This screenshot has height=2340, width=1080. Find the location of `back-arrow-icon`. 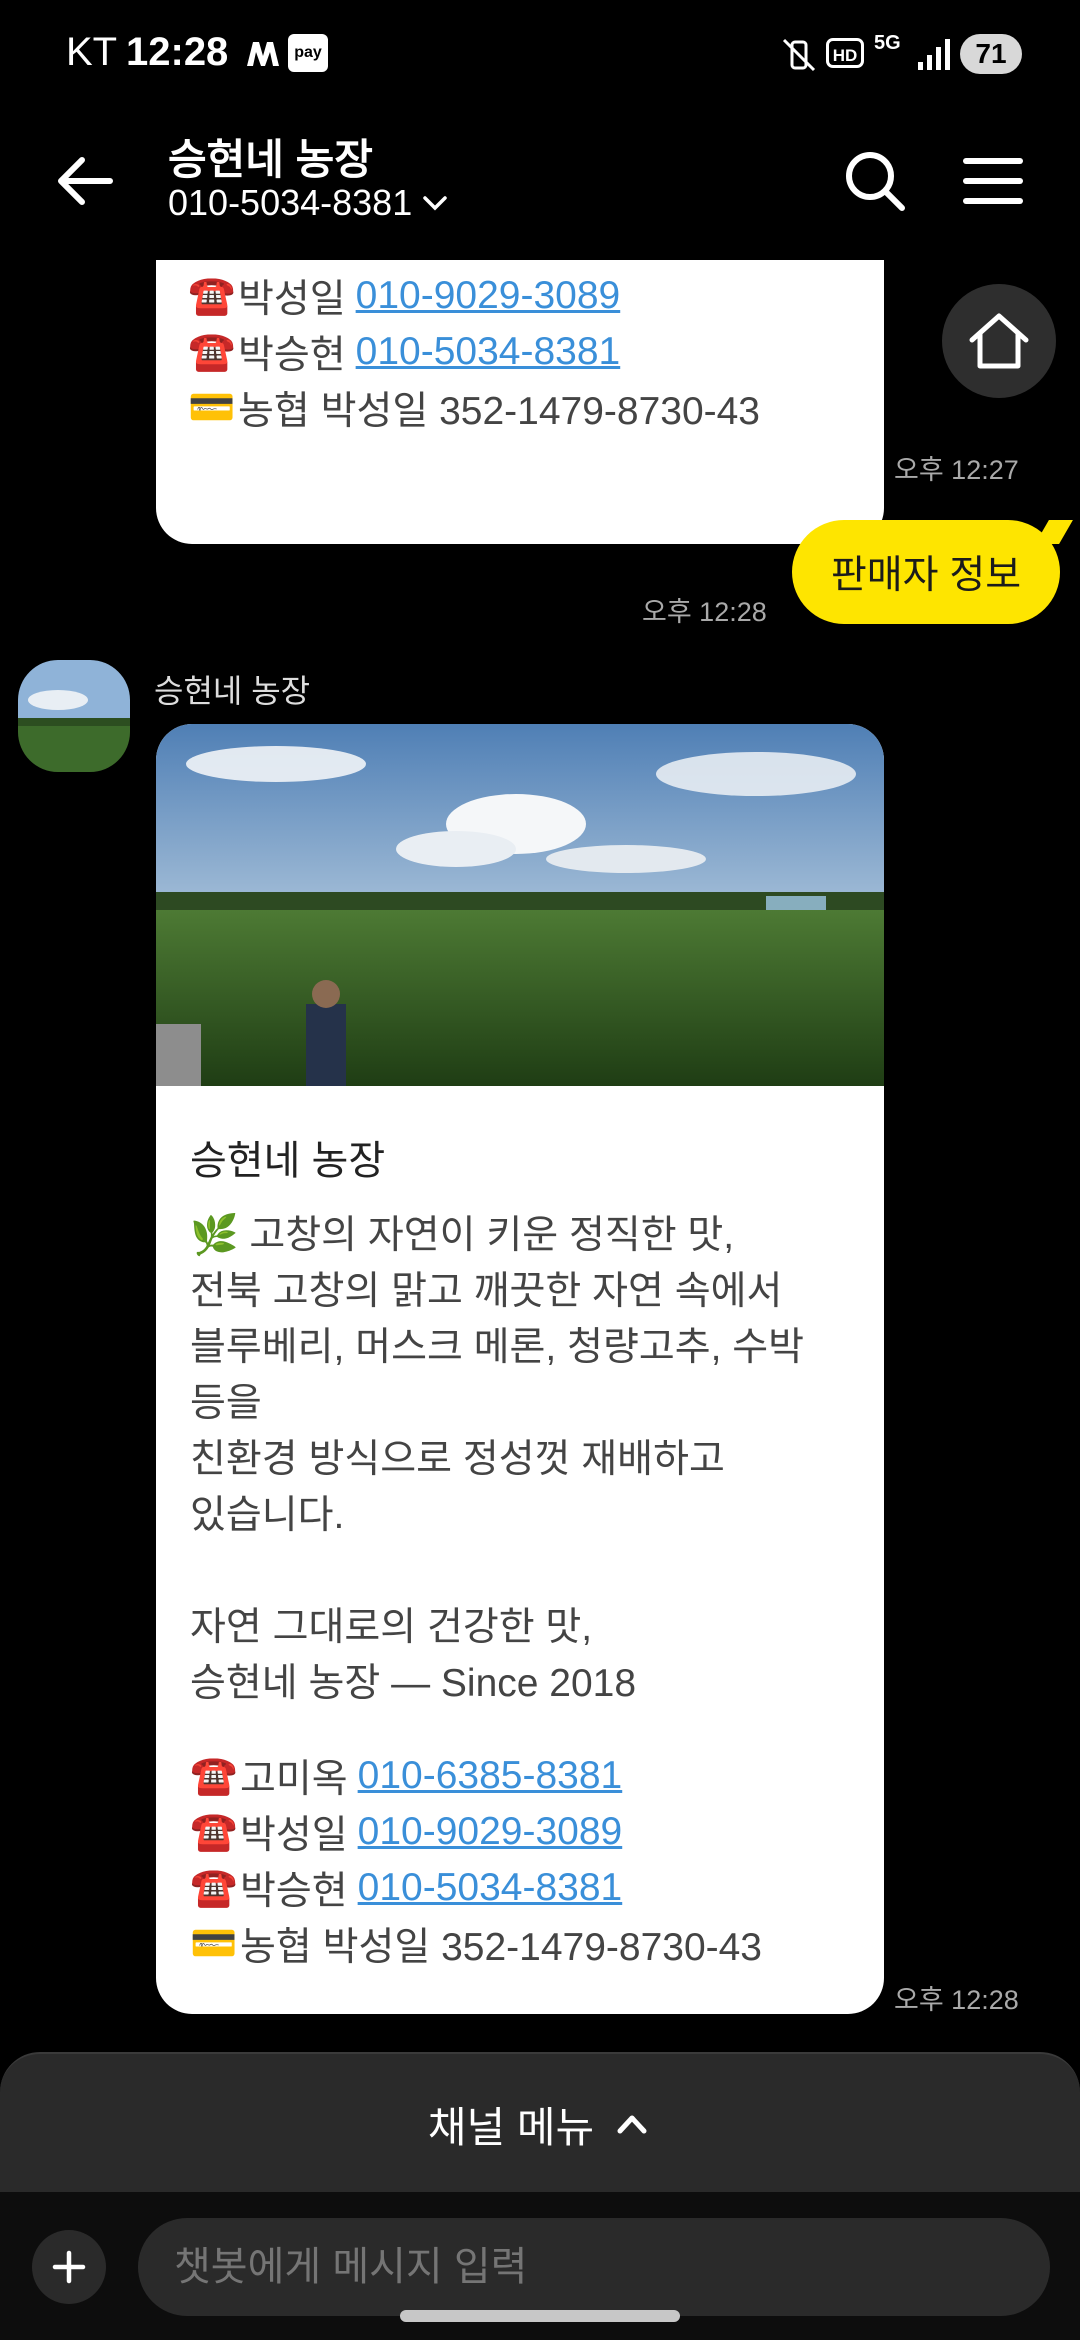

back-arrow-icon is located at coordinates (85, 181).